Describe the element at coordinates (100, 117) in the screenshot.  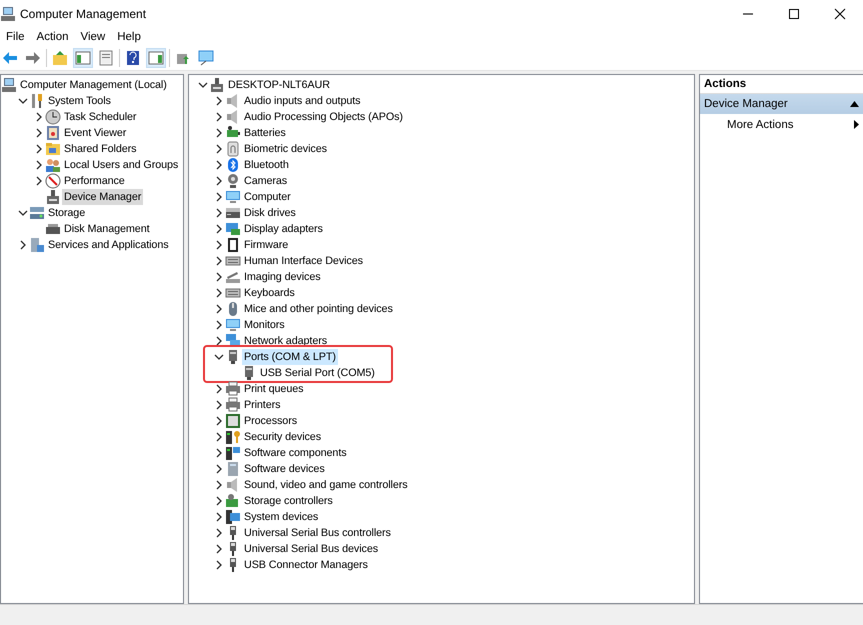
I see `tree-item: Task Scheduler` at that location.